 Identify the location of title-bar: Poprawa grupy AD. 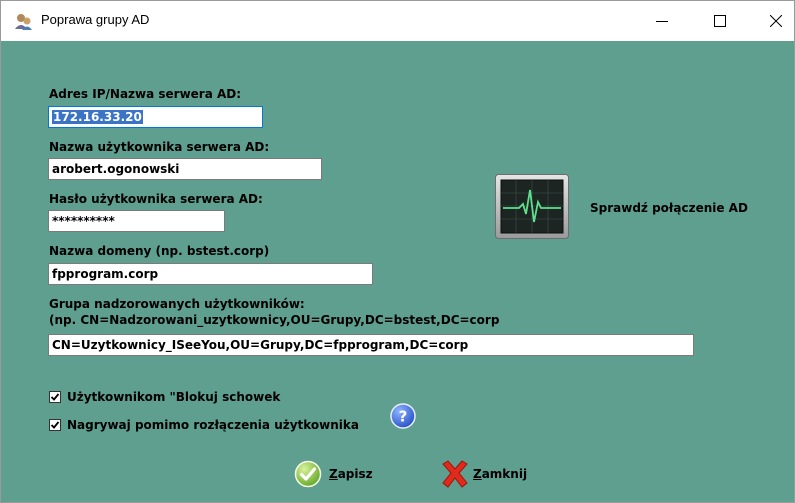
(397, 21).